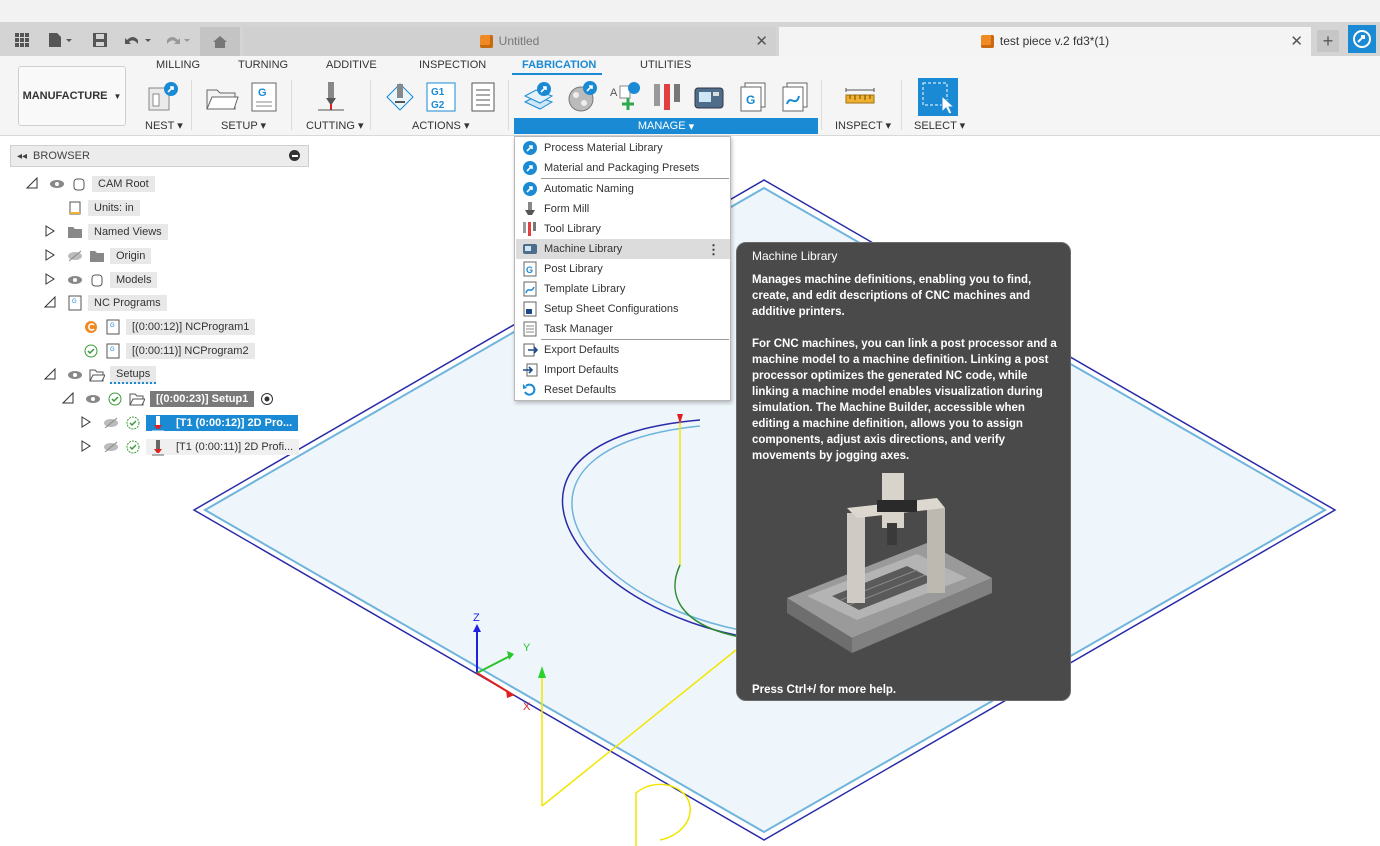 Image resolution: width=1380 pixels, height=846 pixels. What do you see at coordinates (860, 97) in the screenshot?
I see `measure-icon` at bounding box center [860, 97].